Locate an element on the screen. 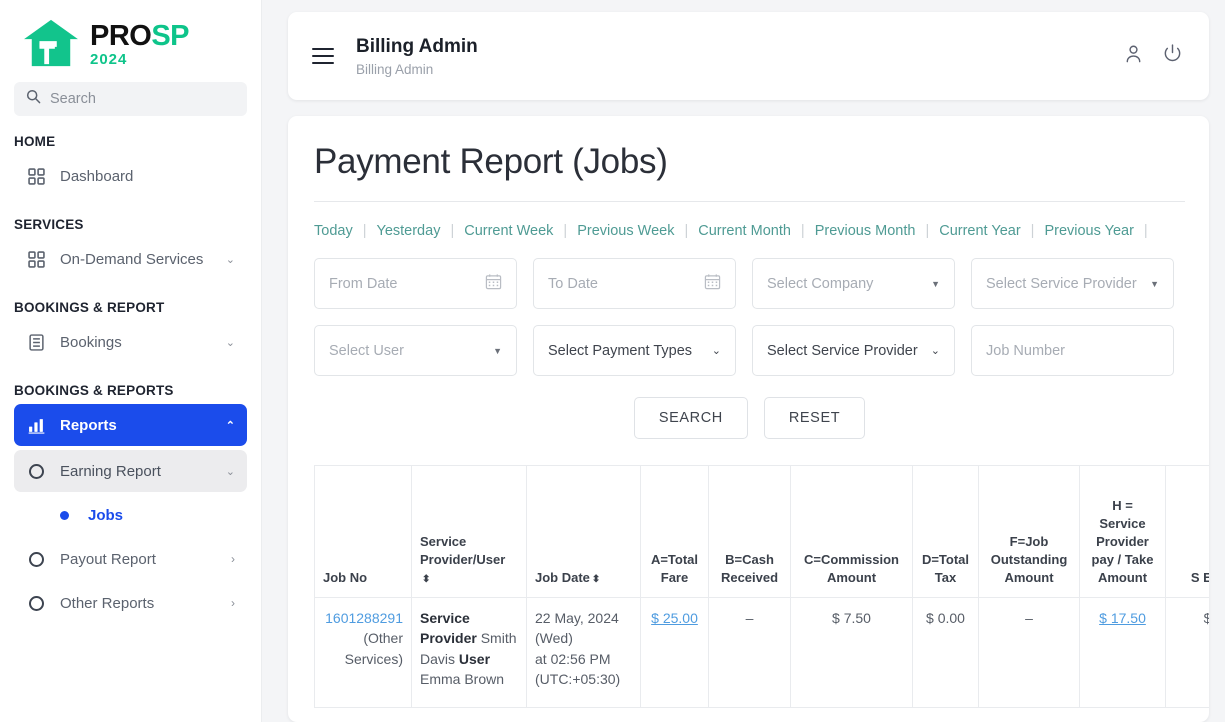  cell-cash-received: – is located at coordinates (749, 652).